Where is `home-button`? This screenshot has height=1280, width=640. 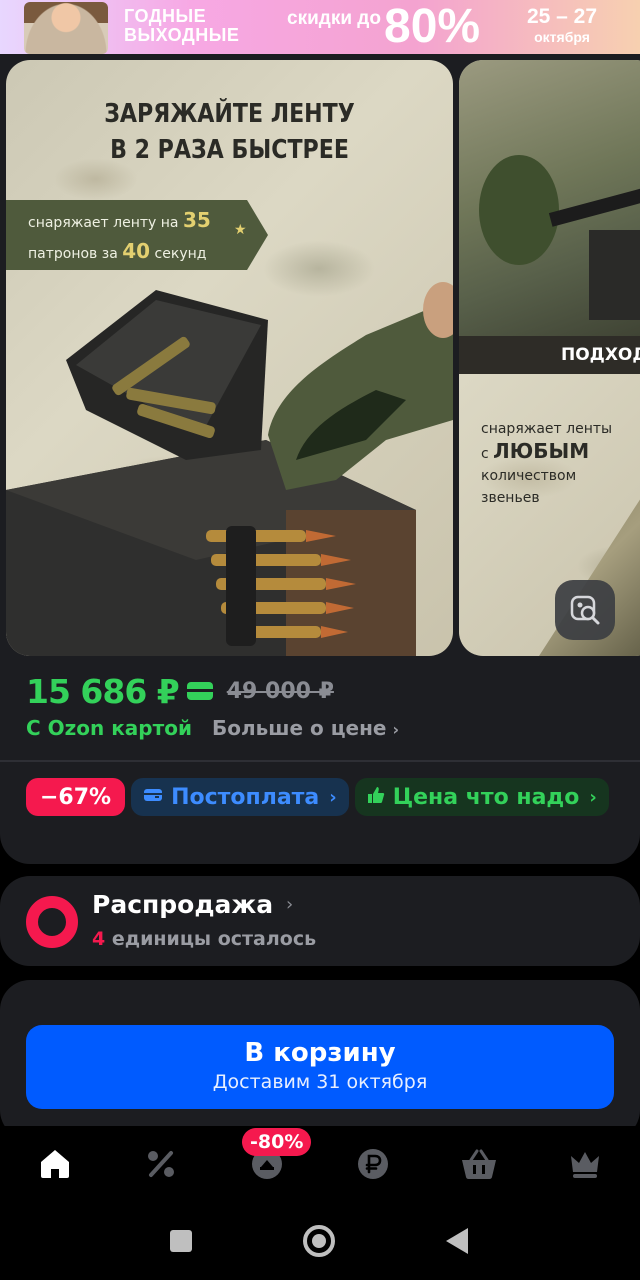
home-button is located at coordinates (319, 1241).